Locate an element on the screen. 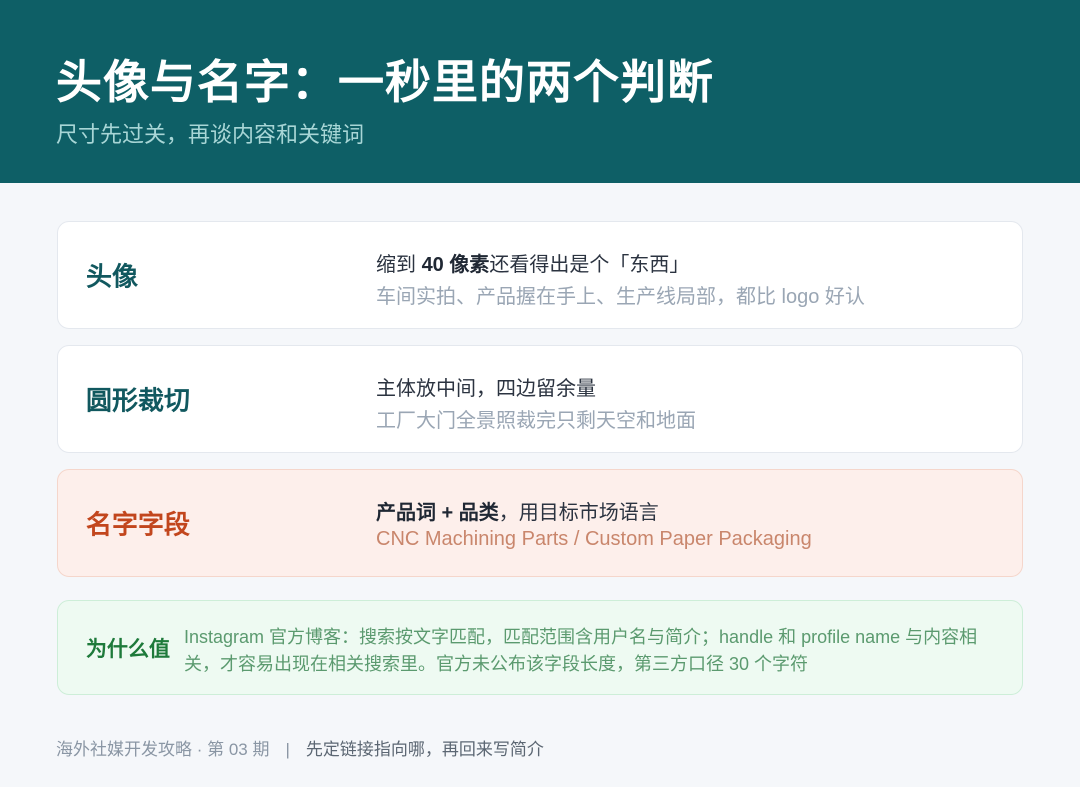  page-subtitle: 尺寸先过关，再谈内容和关键词 is located at coordinates (210, 134).